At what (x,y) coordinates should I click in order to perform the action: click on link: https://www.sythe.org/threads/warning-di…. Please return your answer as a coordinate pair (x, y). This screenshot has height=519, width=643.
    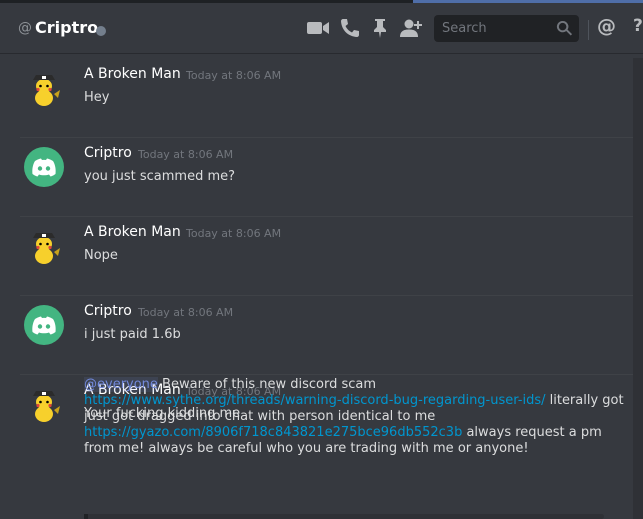
    Looking at the image, I should click on (314, 400).